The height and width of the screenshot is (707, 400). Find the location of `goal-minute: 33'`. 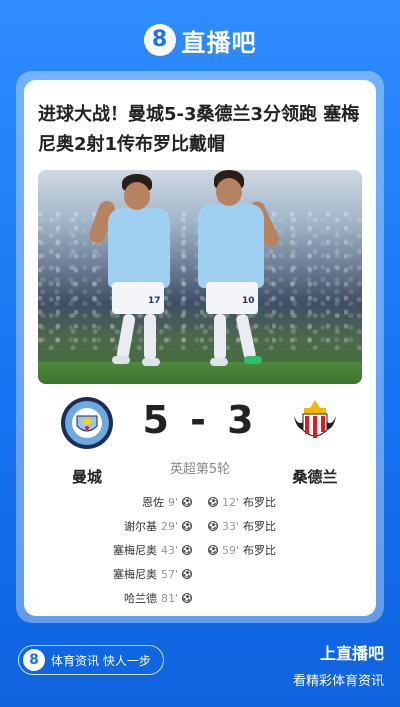

goal-minute: 33' is located at coordinates (231, 526).